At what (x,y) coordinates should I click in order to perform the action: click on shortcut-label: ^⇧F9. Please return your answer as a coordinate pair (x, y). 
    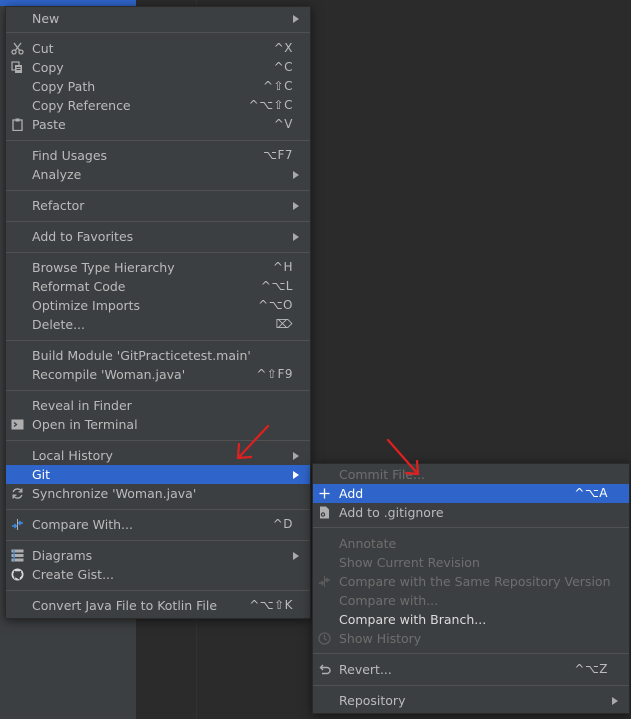
    Looking at the image, I should click on (274, 374).